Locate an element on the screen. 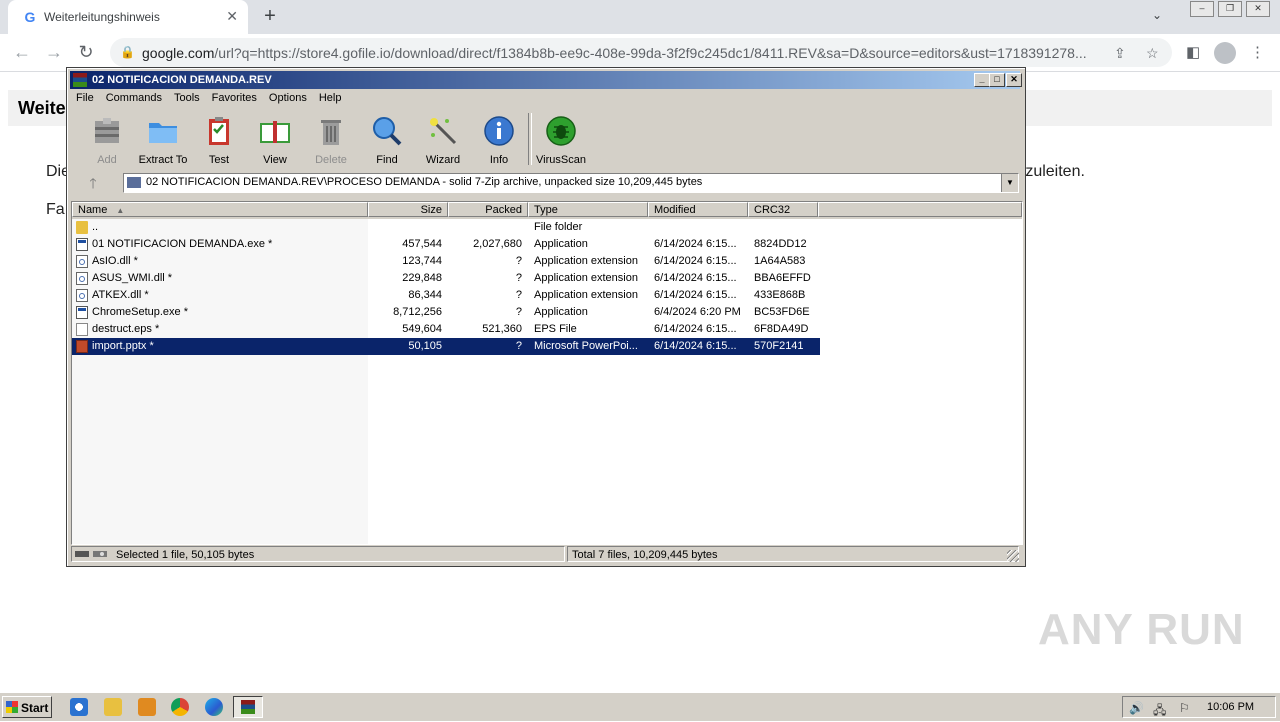 The width and height of the screenshot is (1280, 722). file-size: 549,604 is located at coordinates (422, 329).